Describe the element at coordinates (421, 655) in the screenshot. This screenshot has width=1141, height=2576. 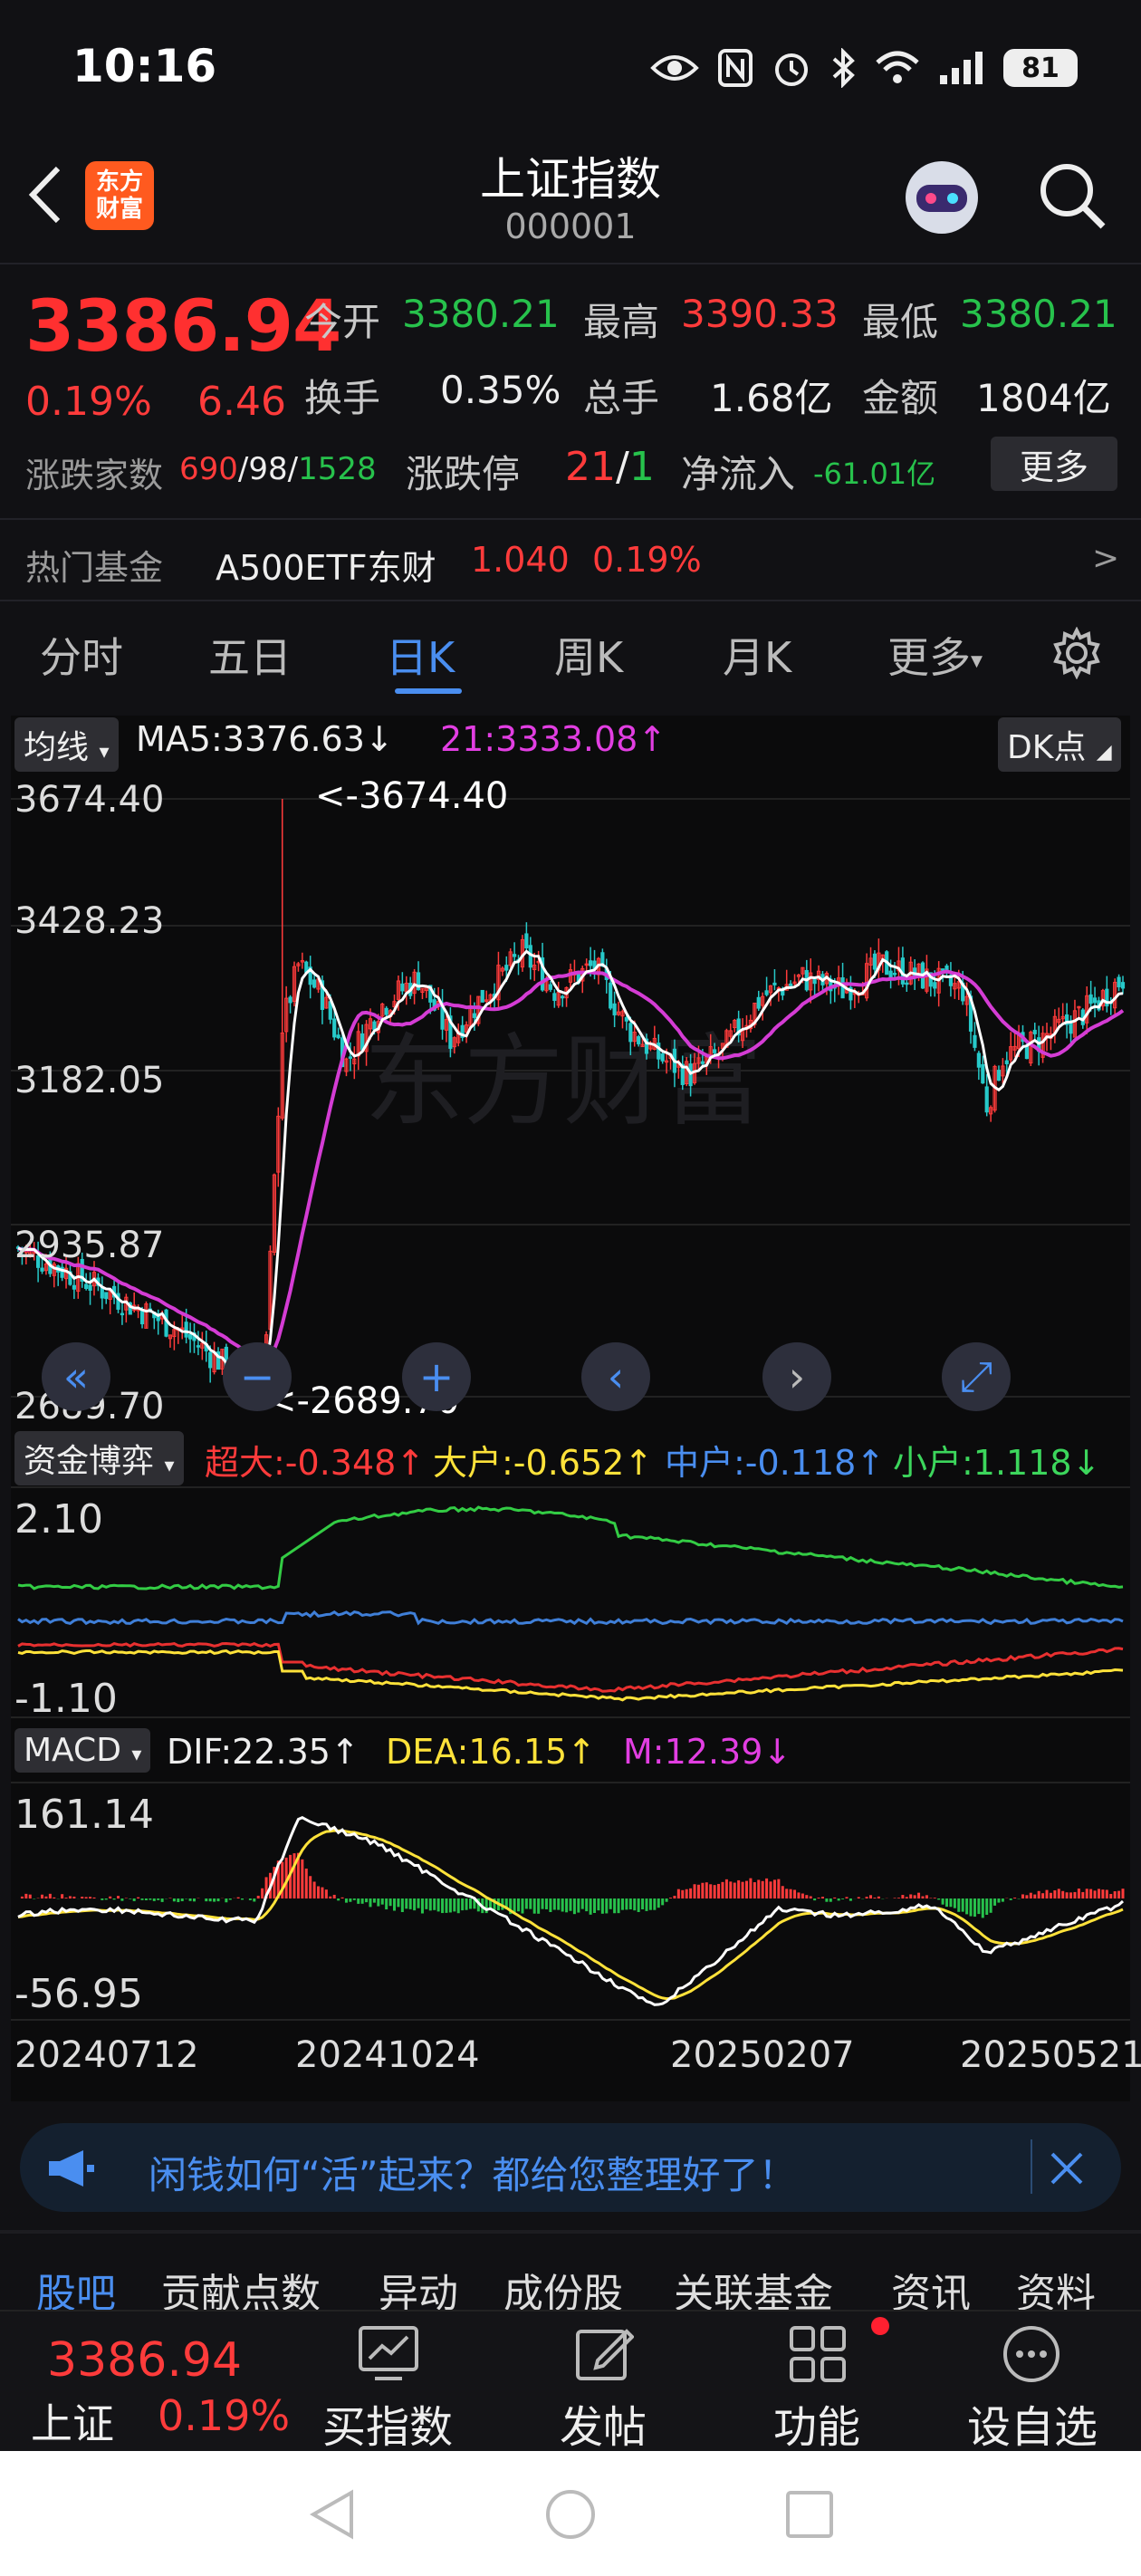
I see `tab-daily-k: 日K` at that location.